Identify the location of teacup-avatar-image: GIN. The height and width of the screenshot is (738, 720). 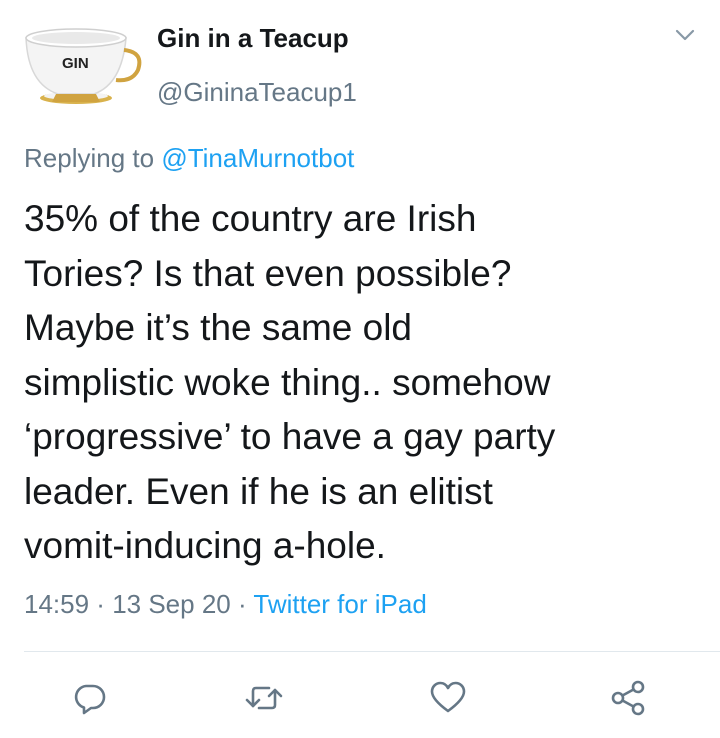
(83, 66).